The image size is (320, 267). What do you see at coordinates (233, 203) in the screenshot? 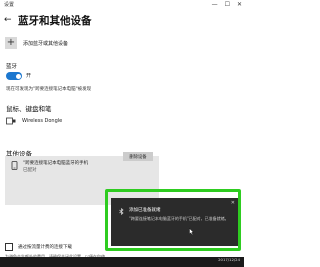
I see `notification-close-button: ✕` at bounding box center [233, 203].